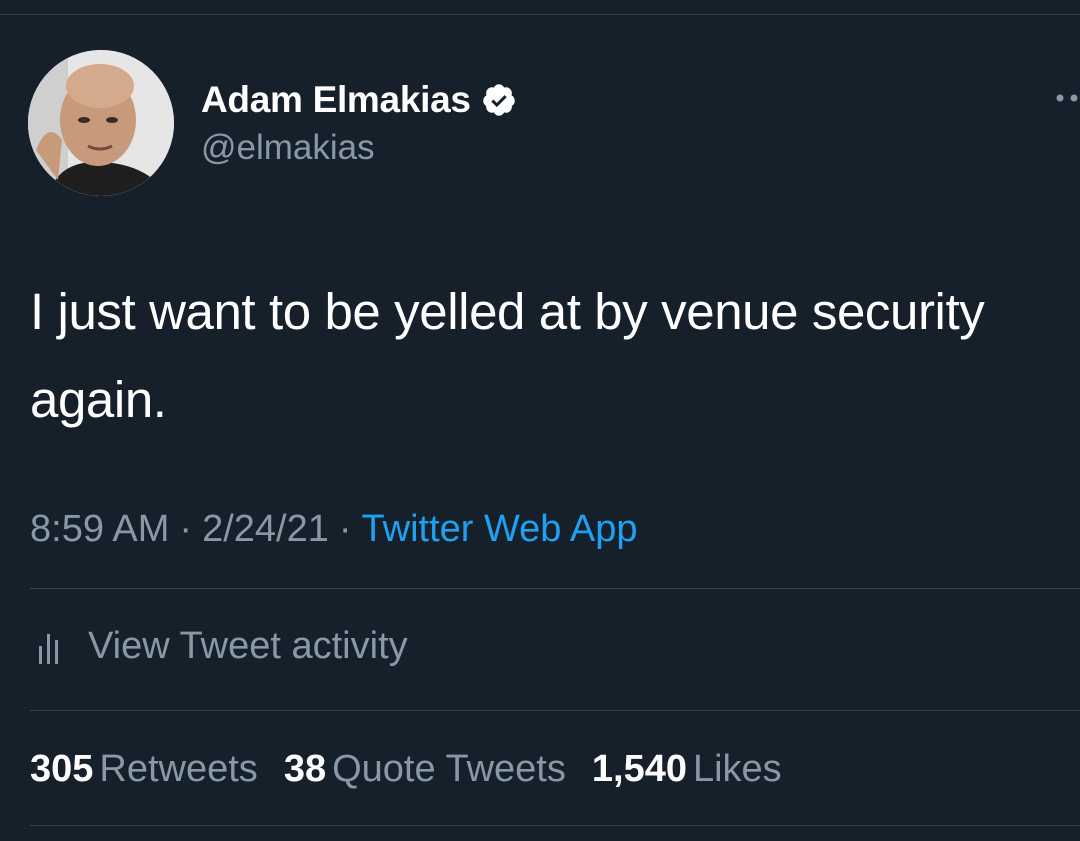 The width and height of the screenshot is (1080, 841). I want to click on likes-count: 1,540, so click(639, 769).